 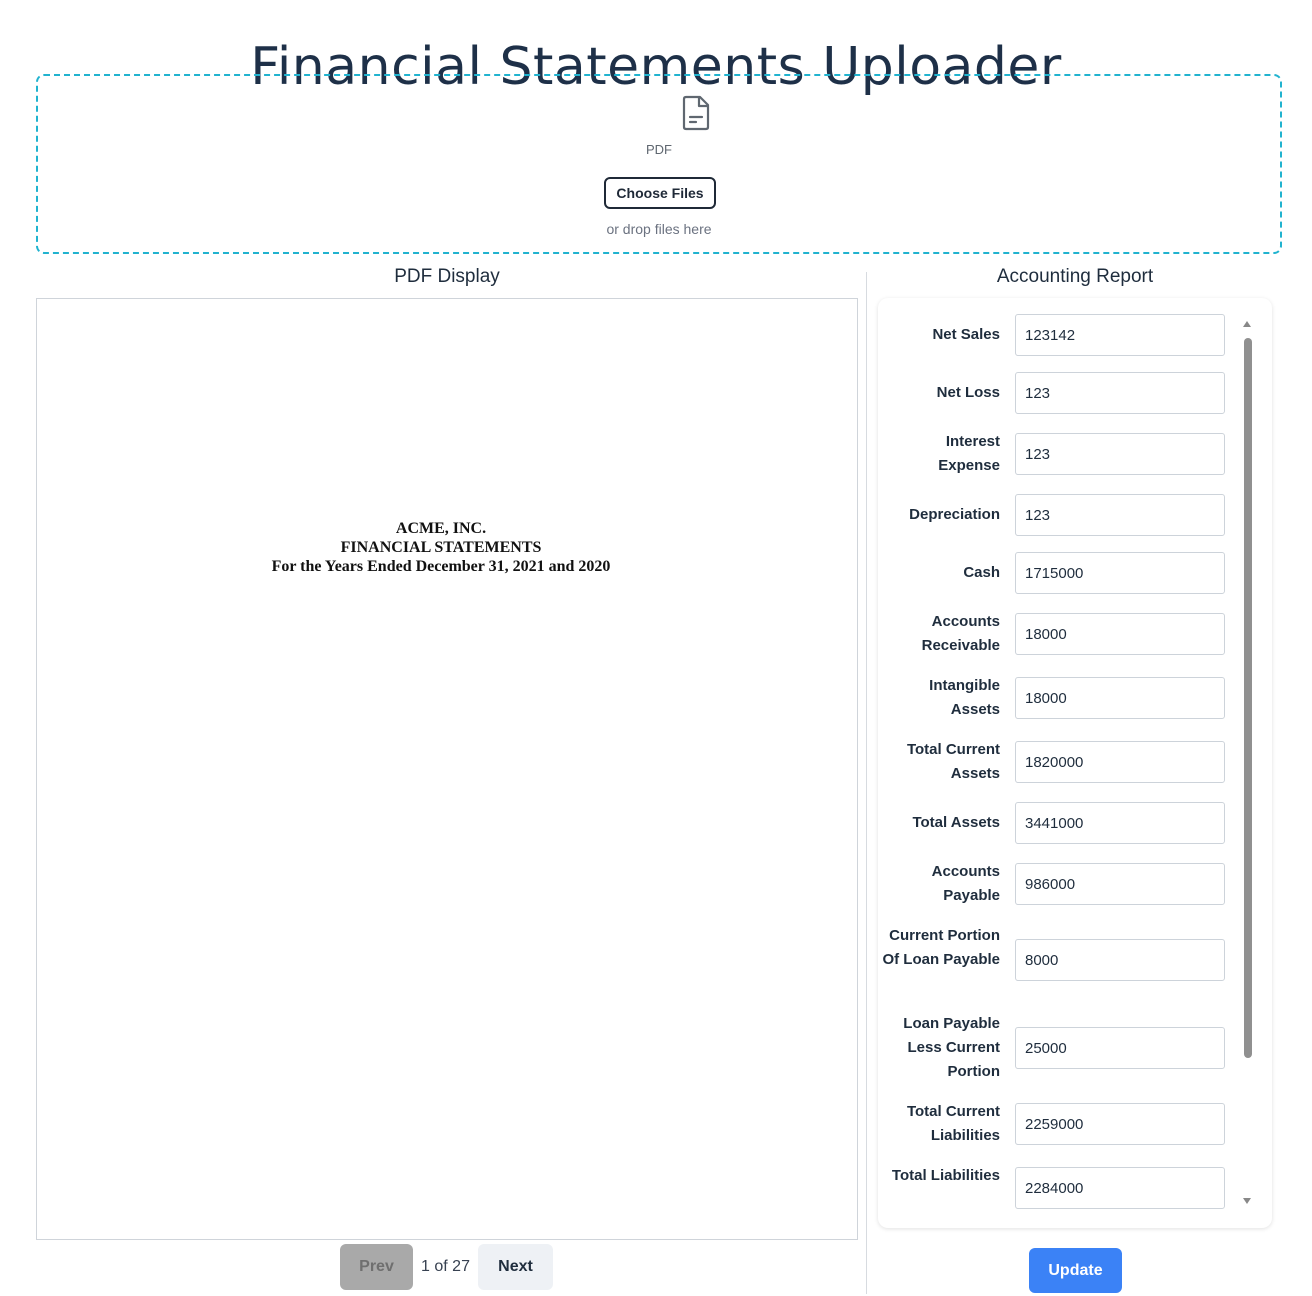 I want to click on loan-payable-less-current-input, so click(x=1120, y=1048).